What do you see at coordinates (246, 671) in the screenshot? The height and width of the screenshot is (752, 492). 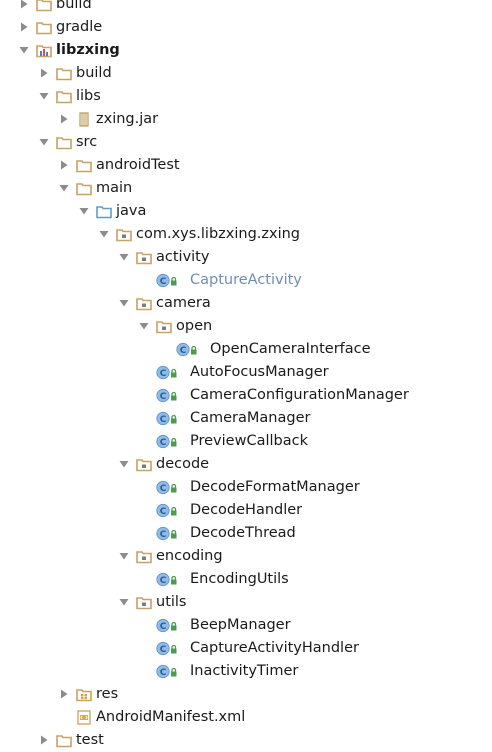 I see `tree-row-inactivitytimer: C InactivityTimer` at bounding box center [246, 671].